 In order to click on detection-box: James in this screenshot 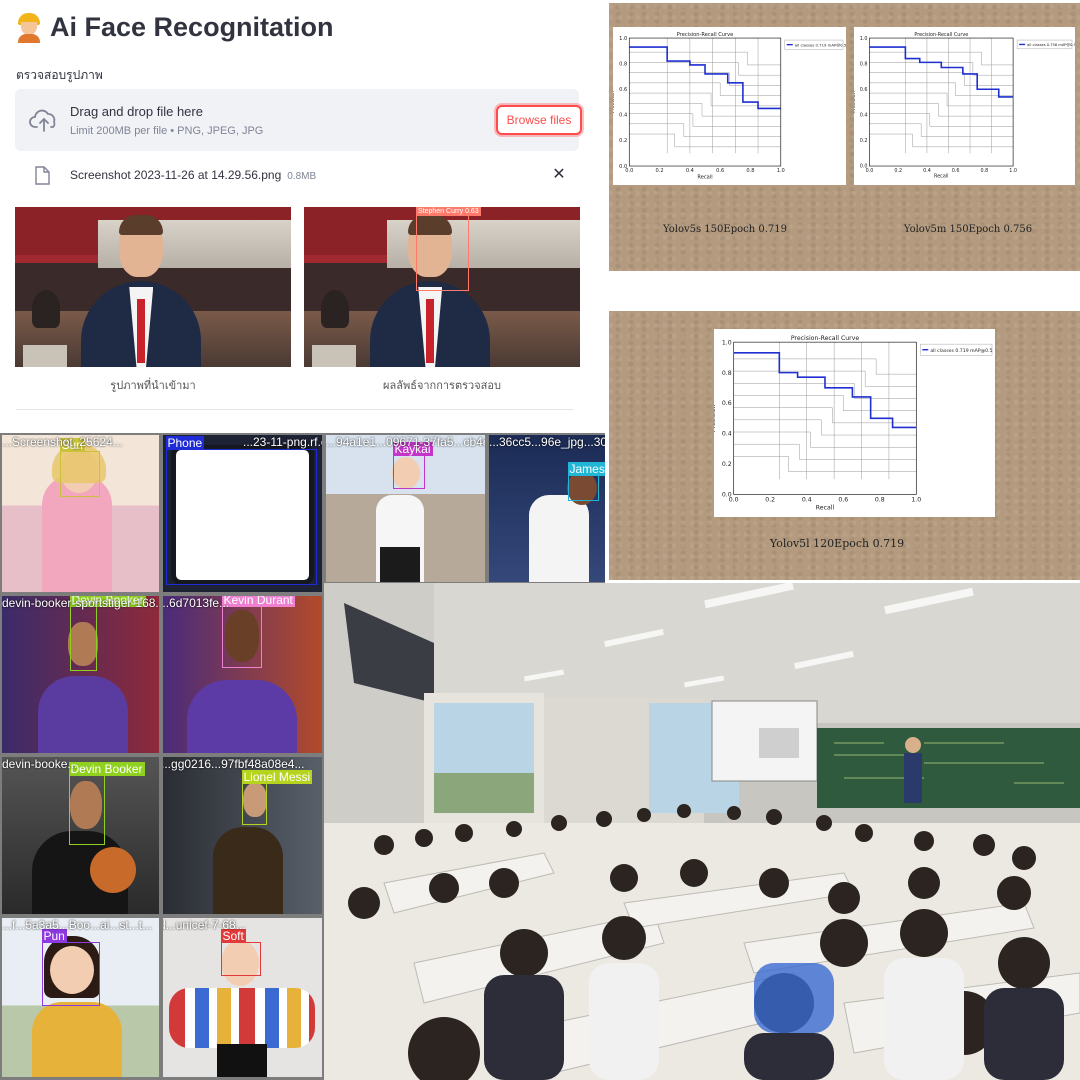, I will do `click(586, 481)`.